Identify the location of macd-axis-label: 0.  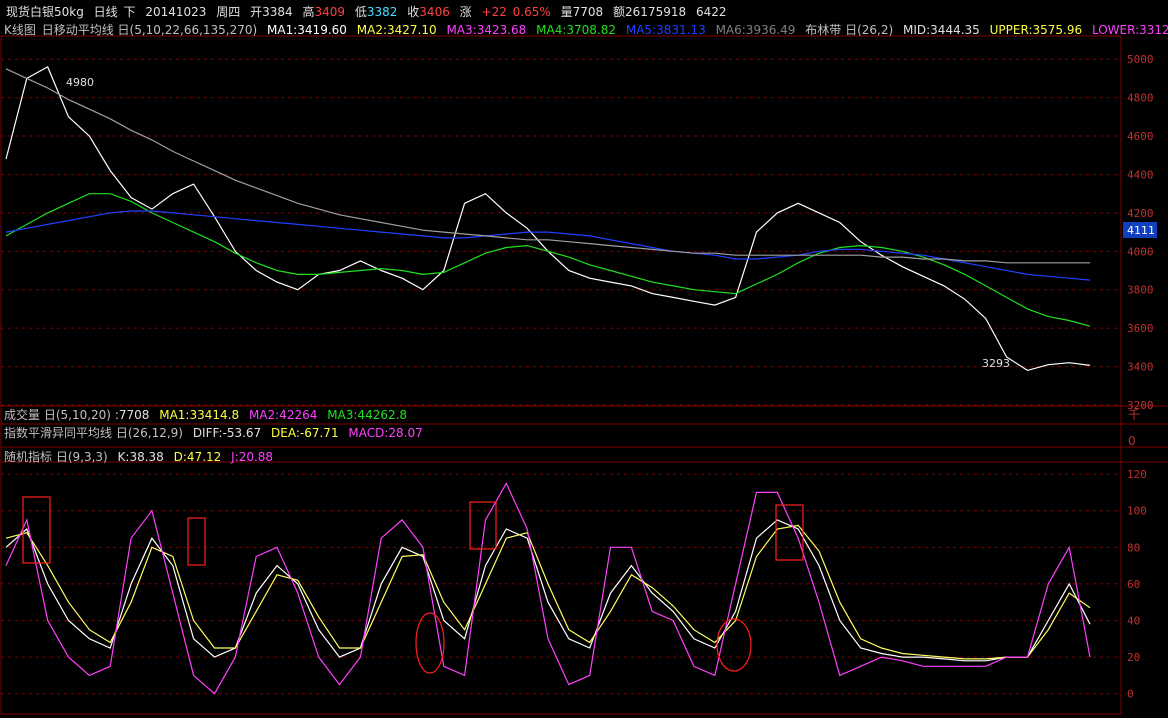
(1132, 441).